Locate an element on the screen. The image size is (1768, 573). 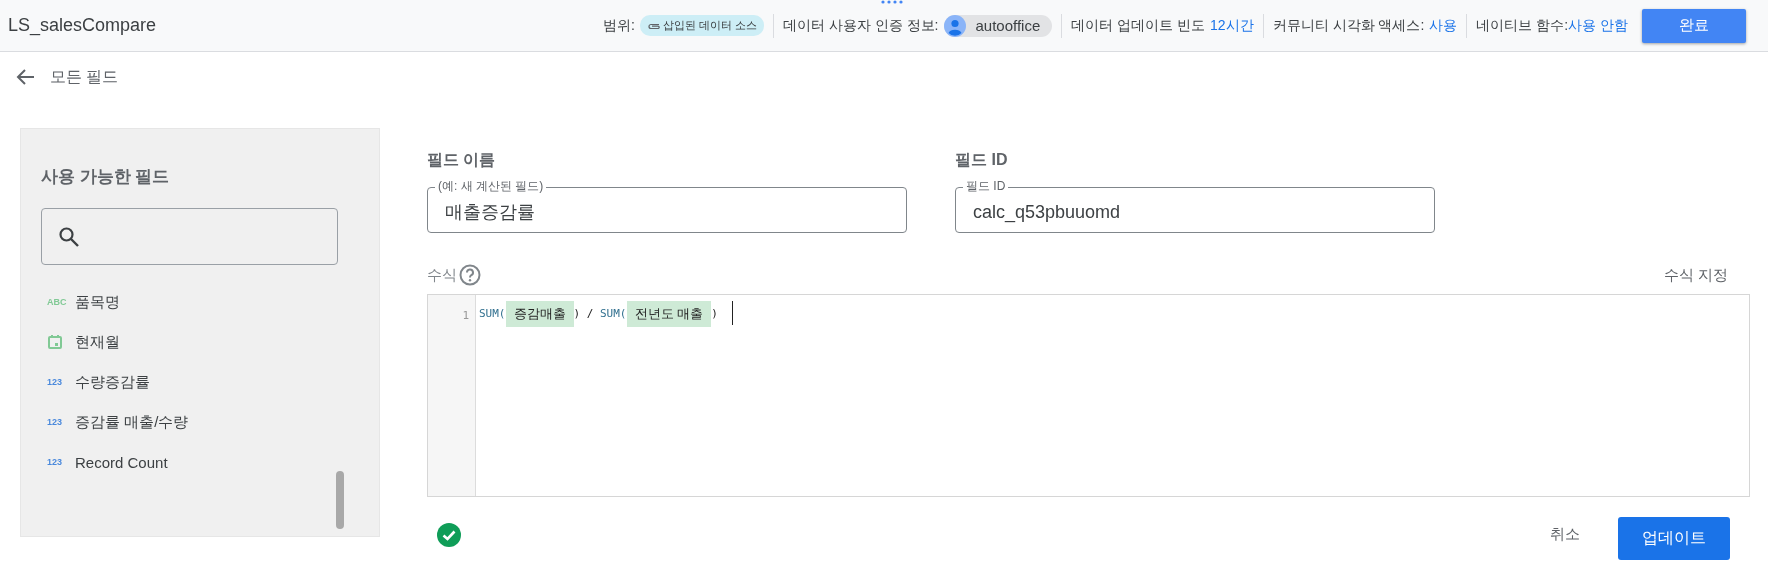
field-name-input: (예: 새 계산된 필드) 매출증감률 is located at coordinates (667, 205).